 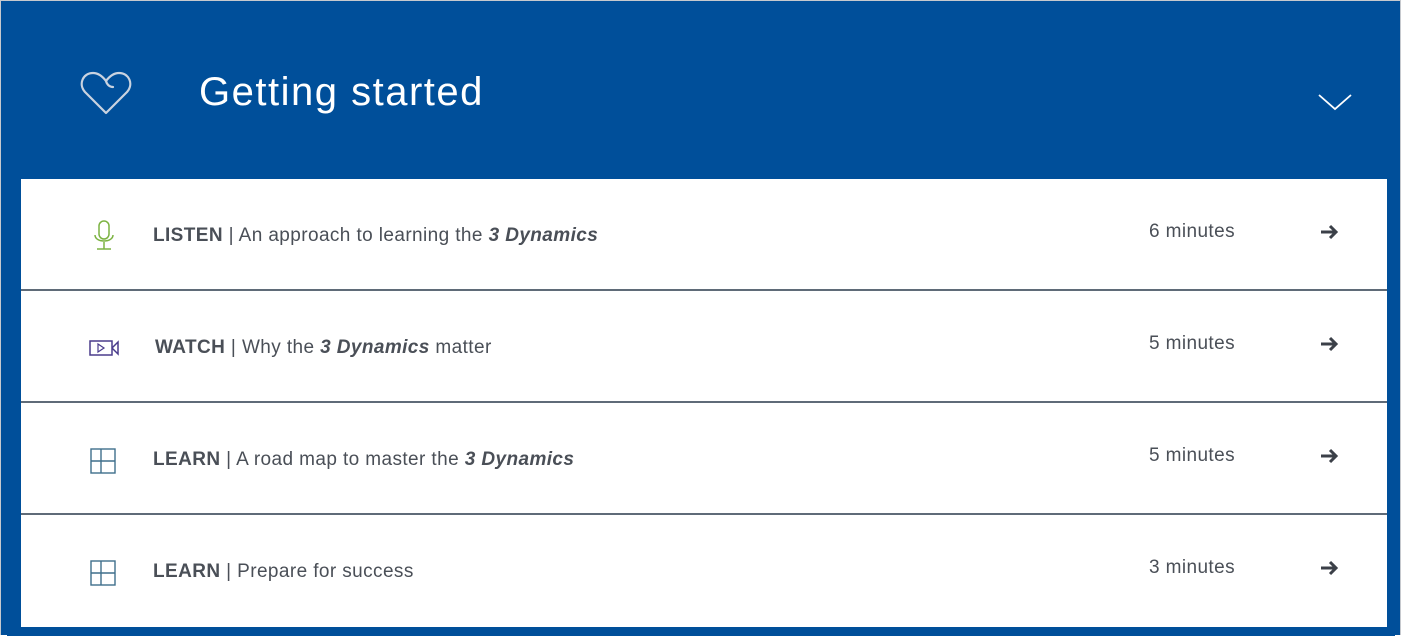 I want to click on item-text-after: matter, so click(x=460, y=347).